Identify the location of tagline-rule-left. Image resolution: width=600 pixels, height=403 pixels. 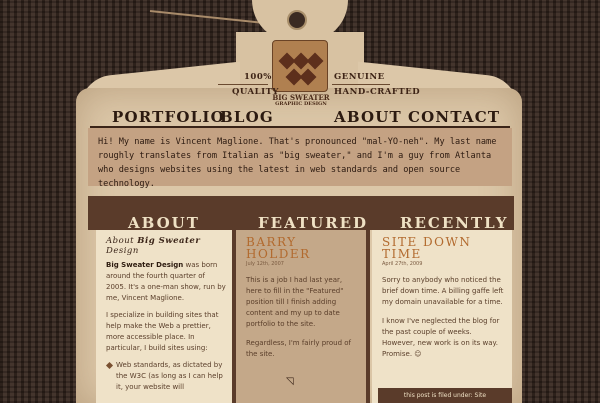
(243, 84).